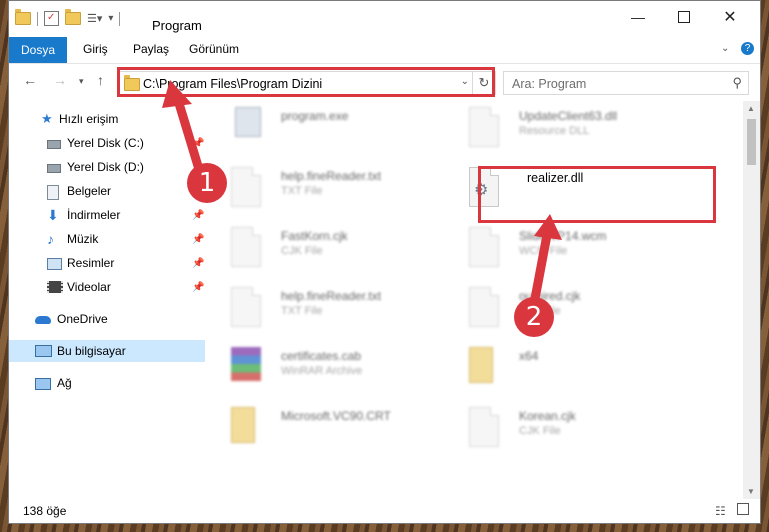 The height and width of the screenshot is (532, 769). I want to click on step-badge-1: 1, so click(207, 183).